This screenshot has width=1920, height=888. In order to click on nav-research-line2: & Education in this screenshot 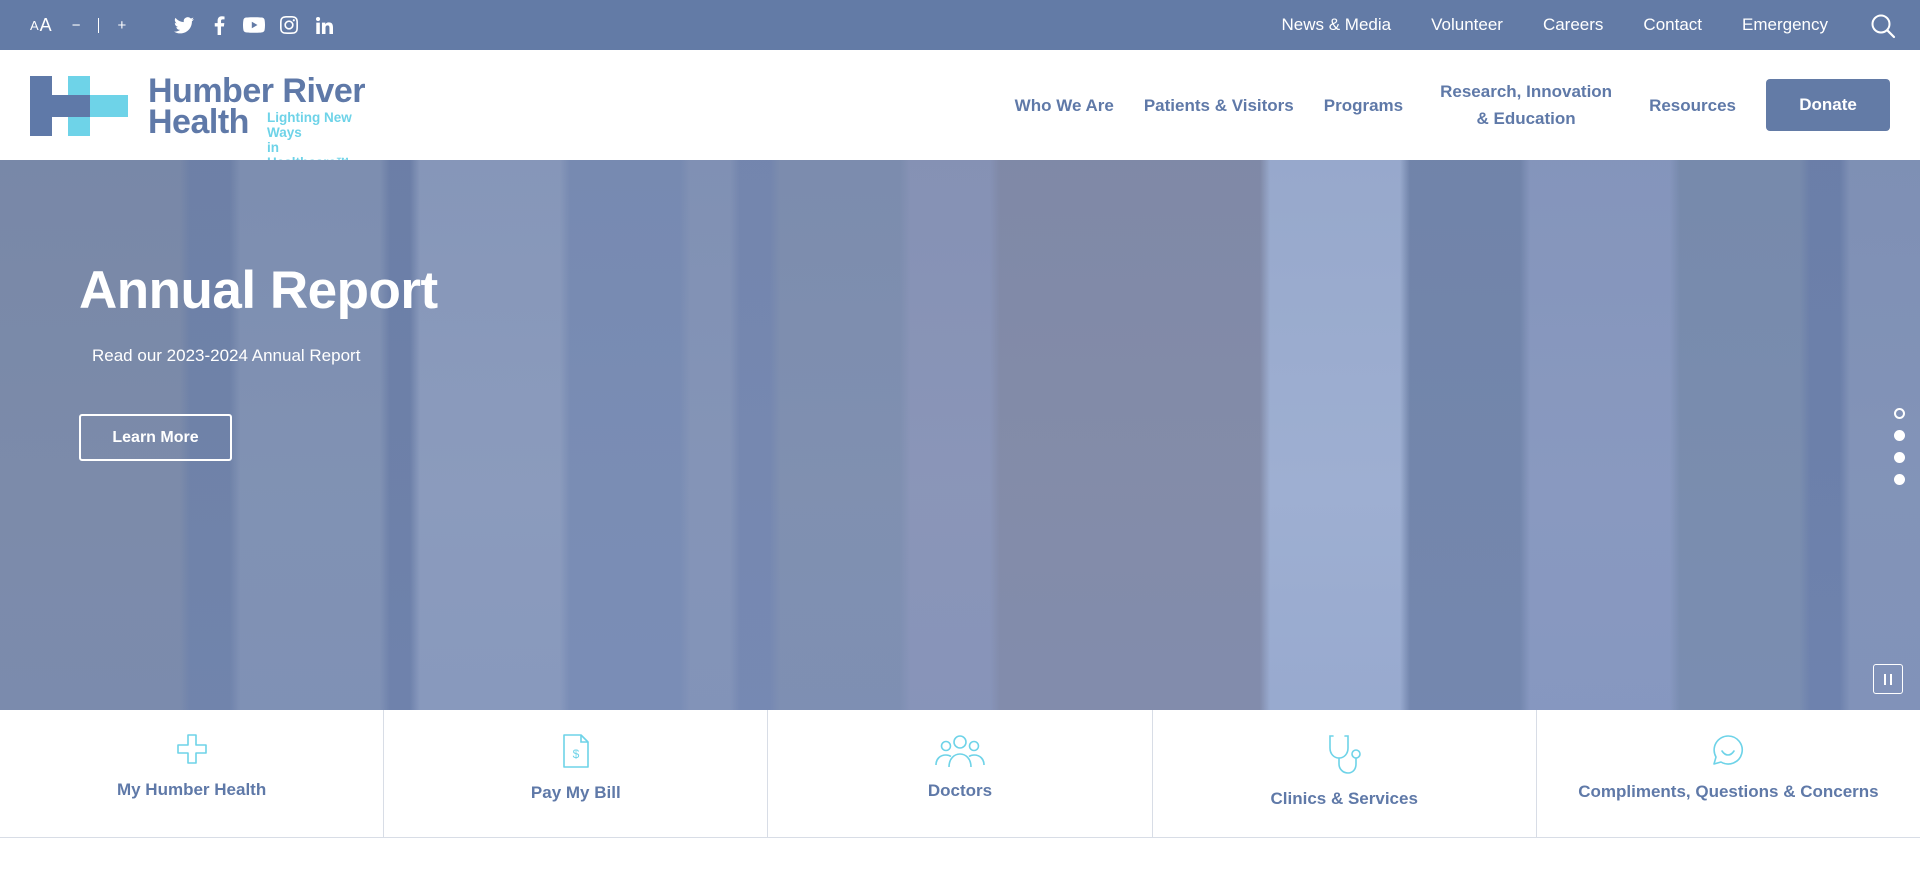, I will do `click(1526, 118)`.